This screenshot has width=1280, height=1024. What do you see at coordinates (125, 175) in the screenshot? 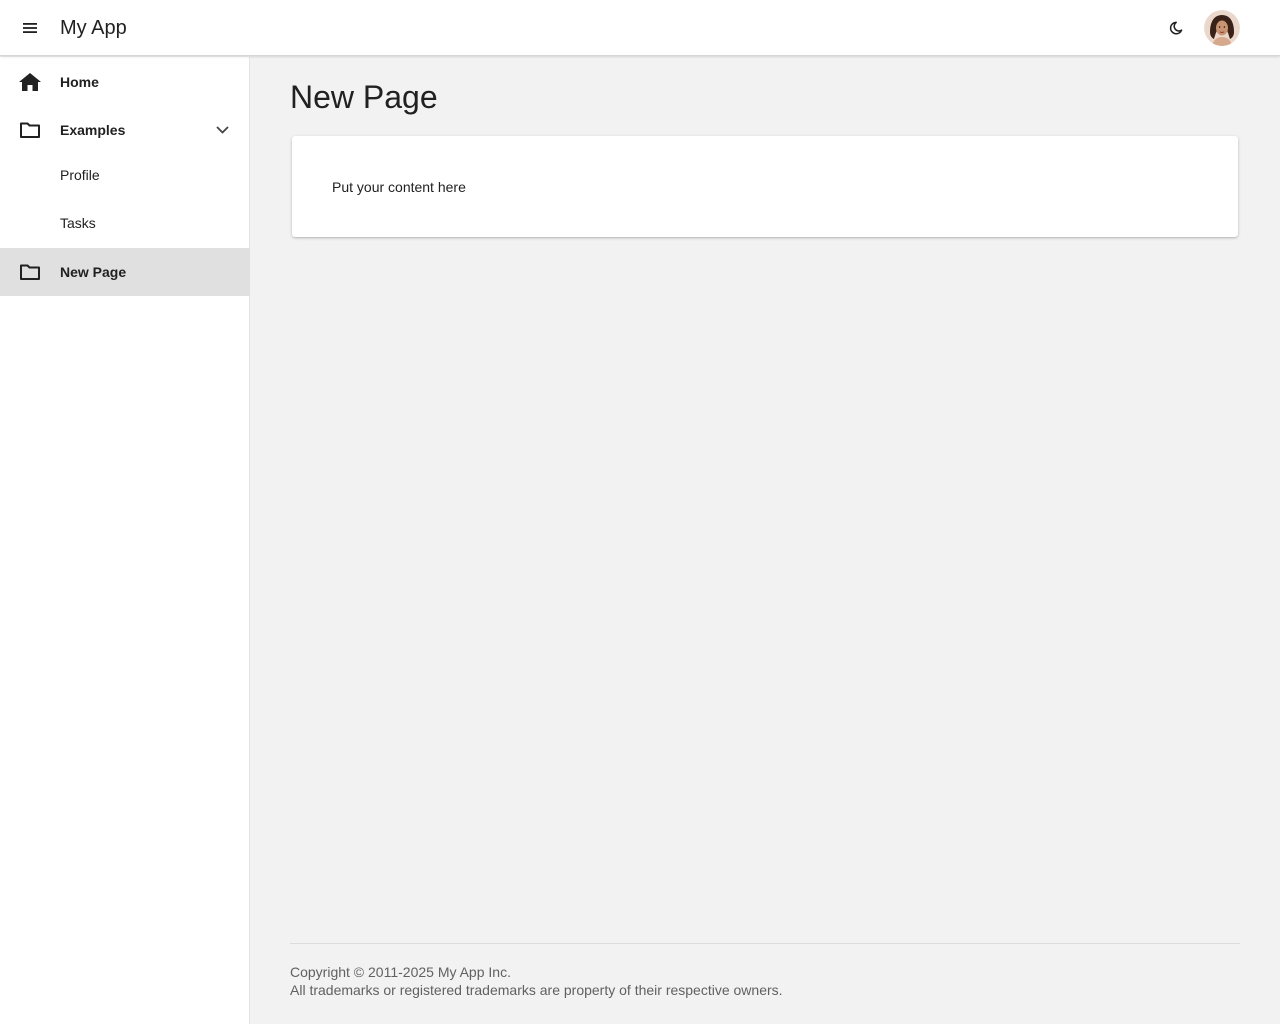
I see `sidebar-subitem-profile: Profile` at bounding box center [125, 175].